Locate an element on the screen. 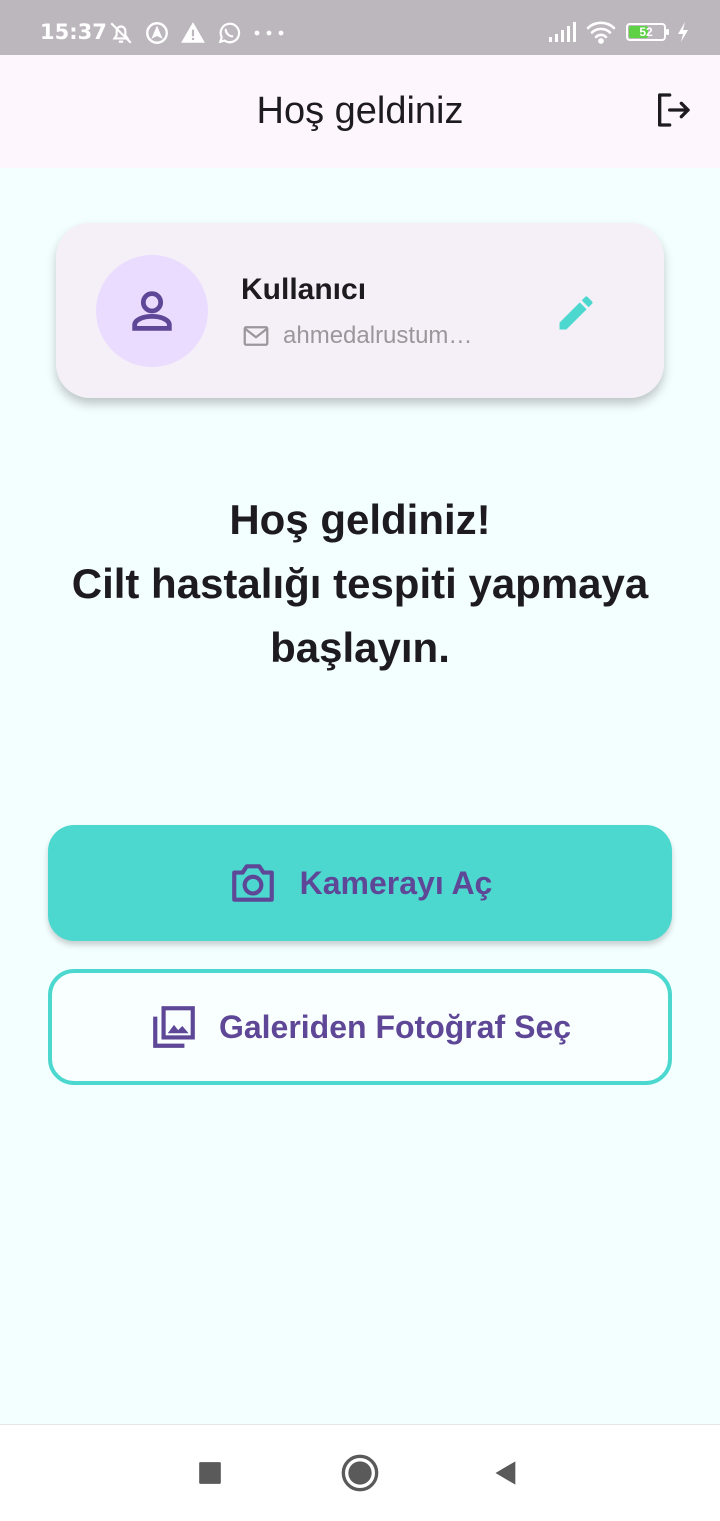  home-button is located at coordinates (360, 1473).